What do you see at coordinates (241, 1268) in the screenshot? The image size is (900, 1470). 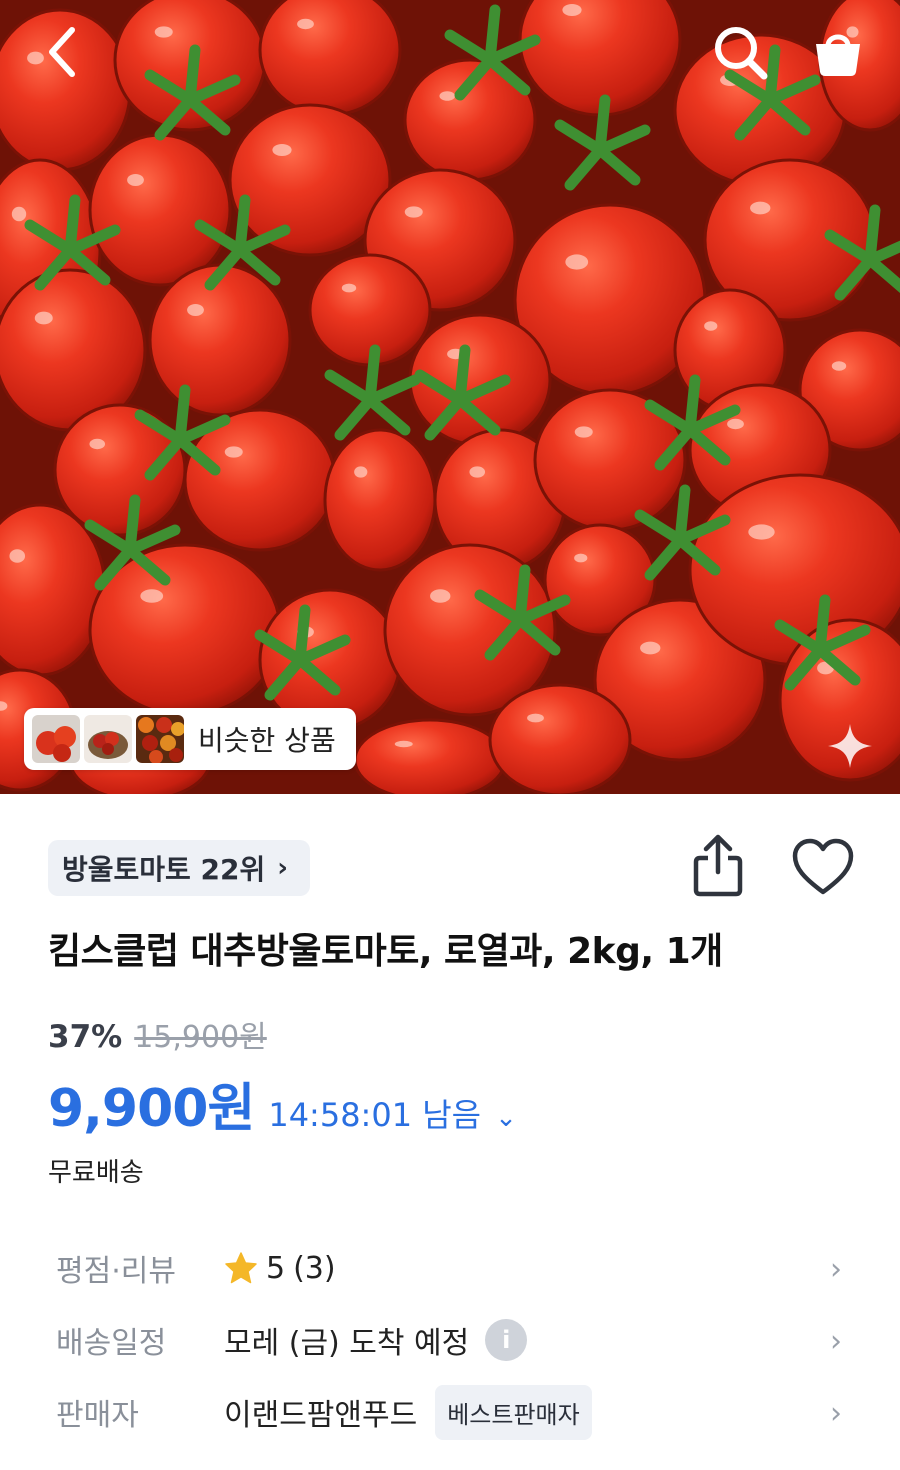 I see `star-icon` at bounding box center [241, 1268].